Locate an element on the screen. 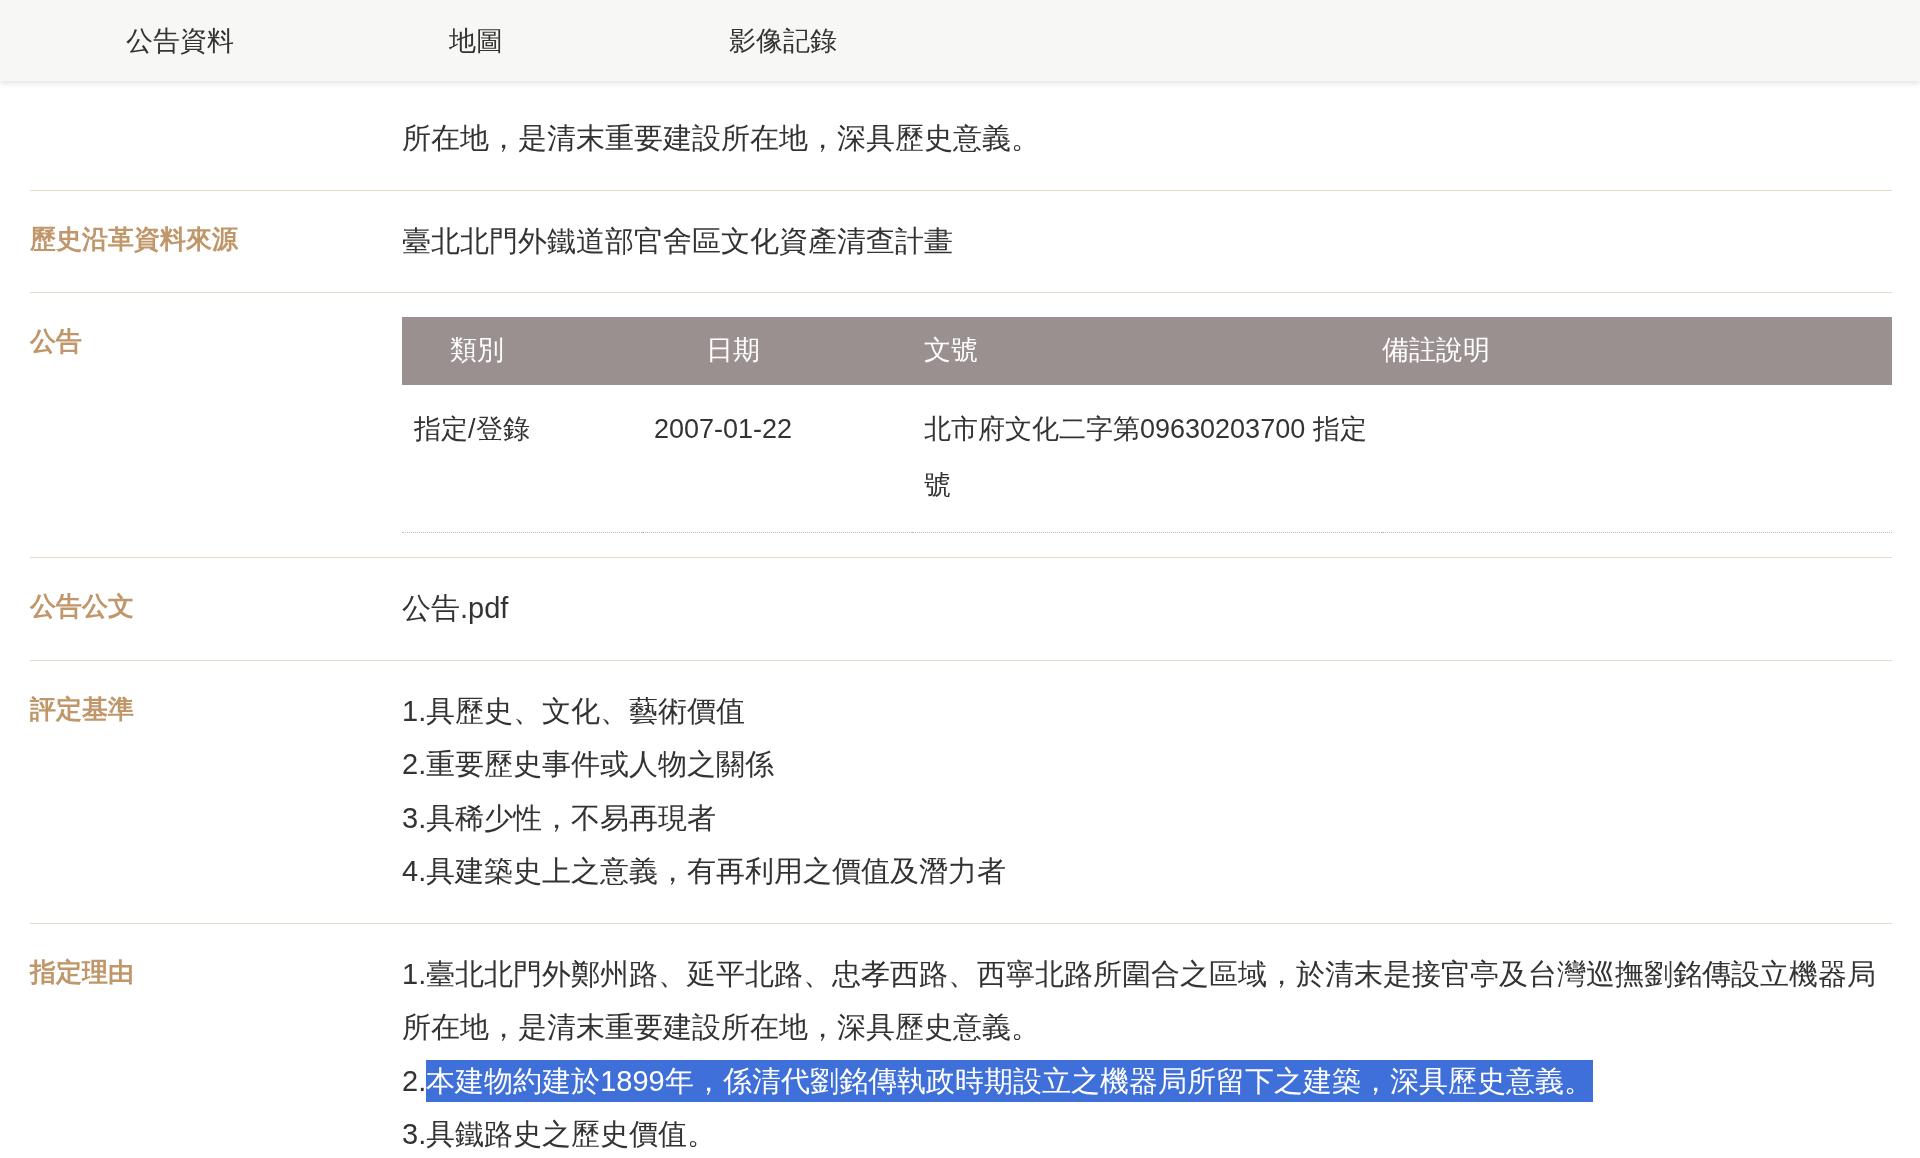 The width and height of the screenshot is (1920, 1158). column-header: 類別 is located at coordinates (522, 351).